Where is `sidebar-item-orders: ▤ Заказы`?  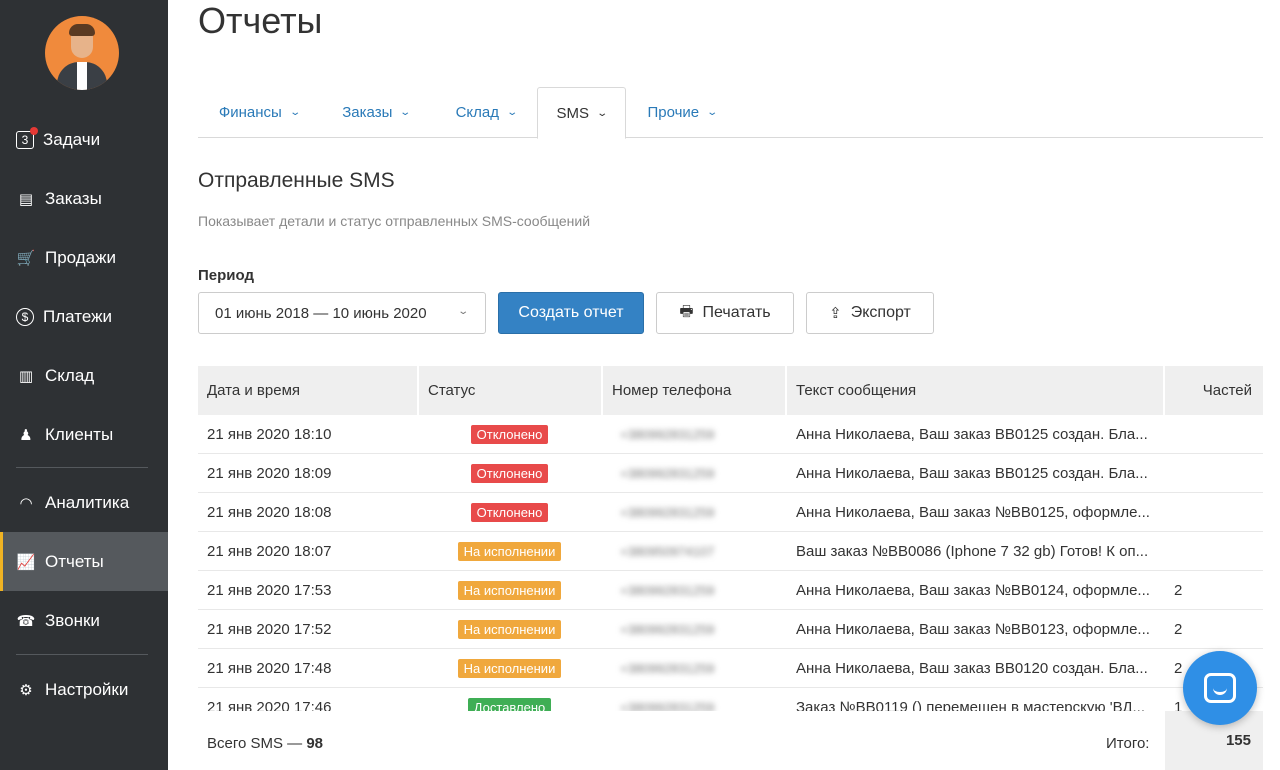 sidebar-item-orders: ▤ Заказы is located at coordinates (84, 198).